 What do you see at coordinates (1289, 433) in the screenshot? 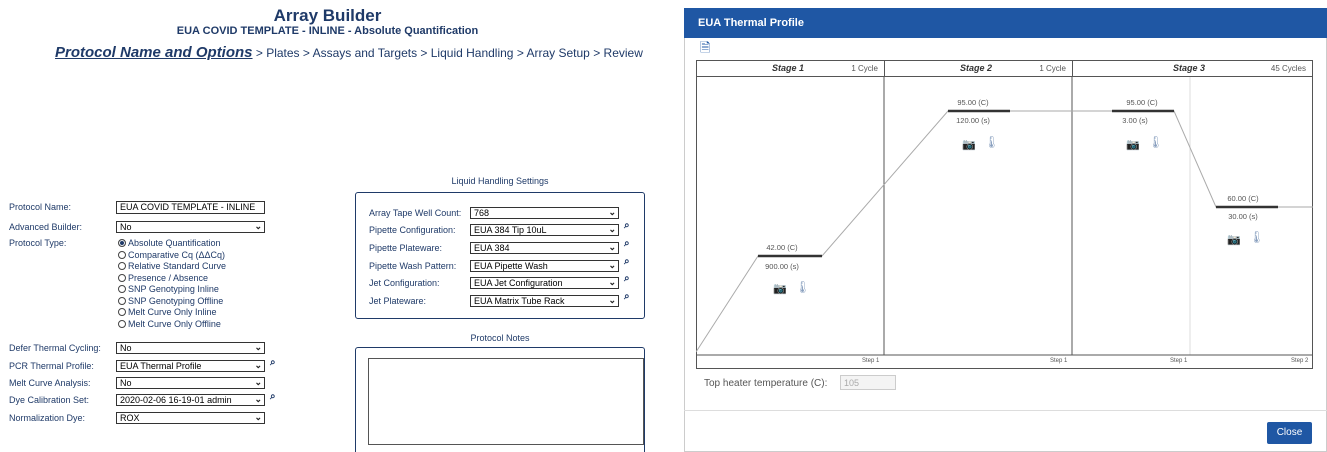
I see `close-button: Close` at bounding box center [1289, 433].